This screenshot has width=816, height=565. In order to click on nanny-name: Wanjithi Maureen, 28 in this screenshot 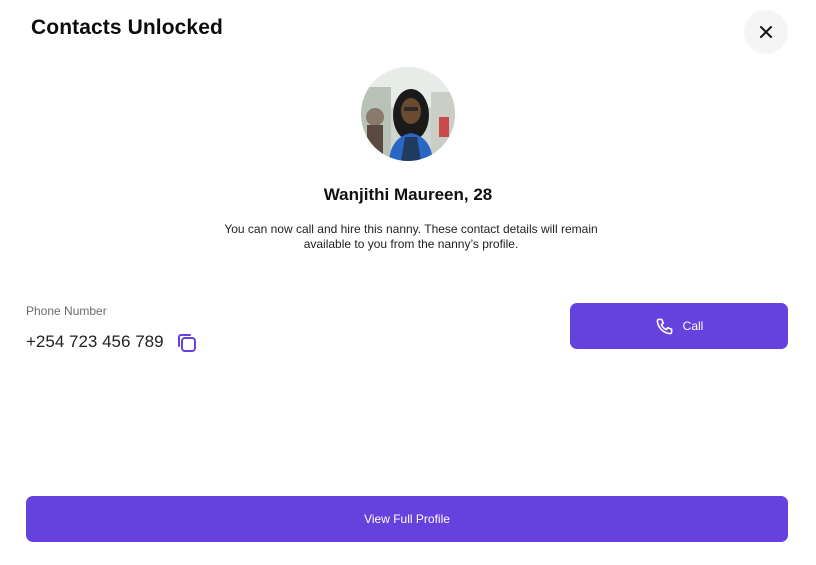, I will do `click(408, 194)`.